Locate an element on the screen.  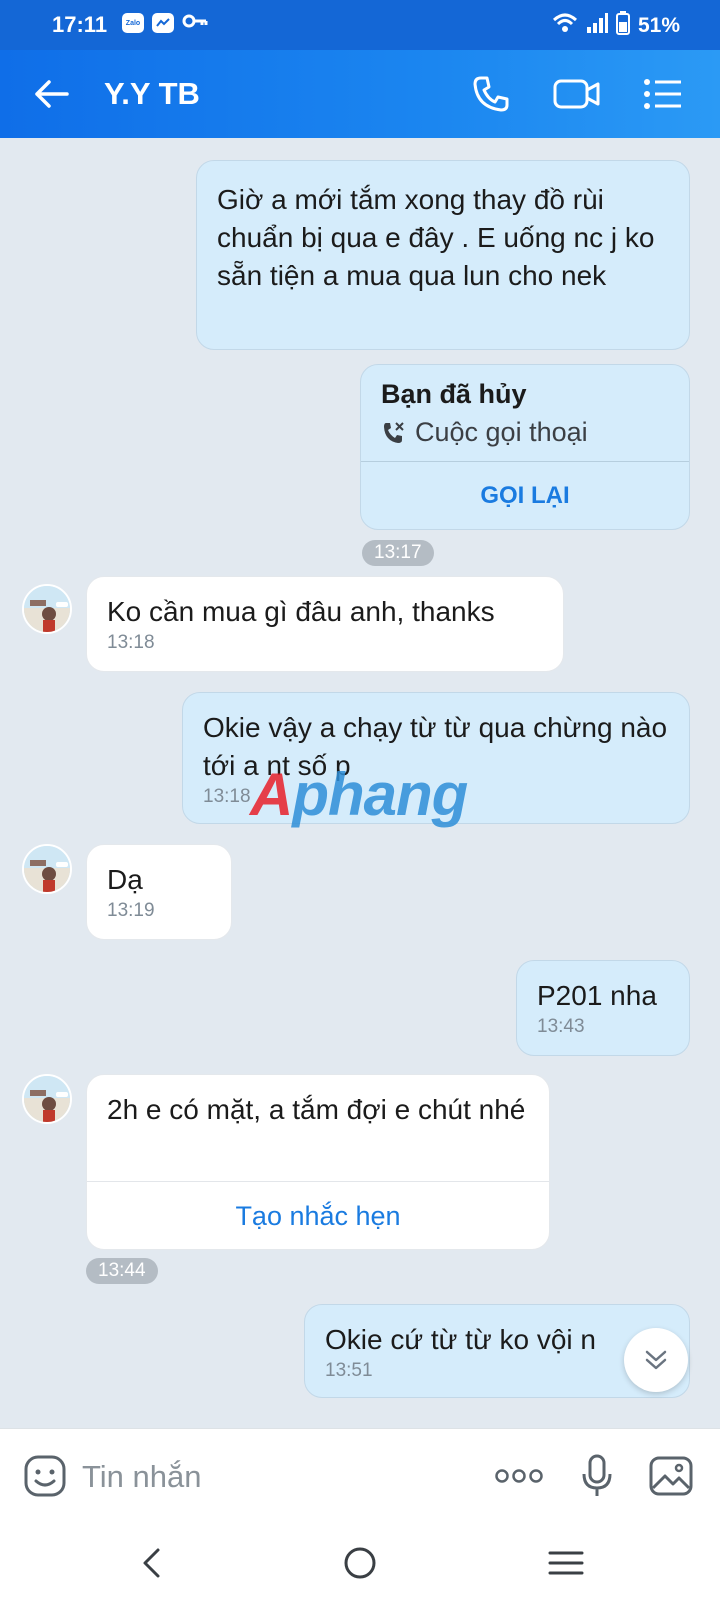
home-circle-icon is located at coordinates (360, 1563).